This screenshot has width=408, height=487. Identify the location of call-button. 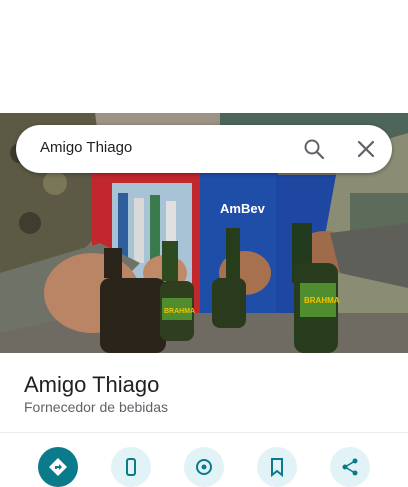
(131, 467).